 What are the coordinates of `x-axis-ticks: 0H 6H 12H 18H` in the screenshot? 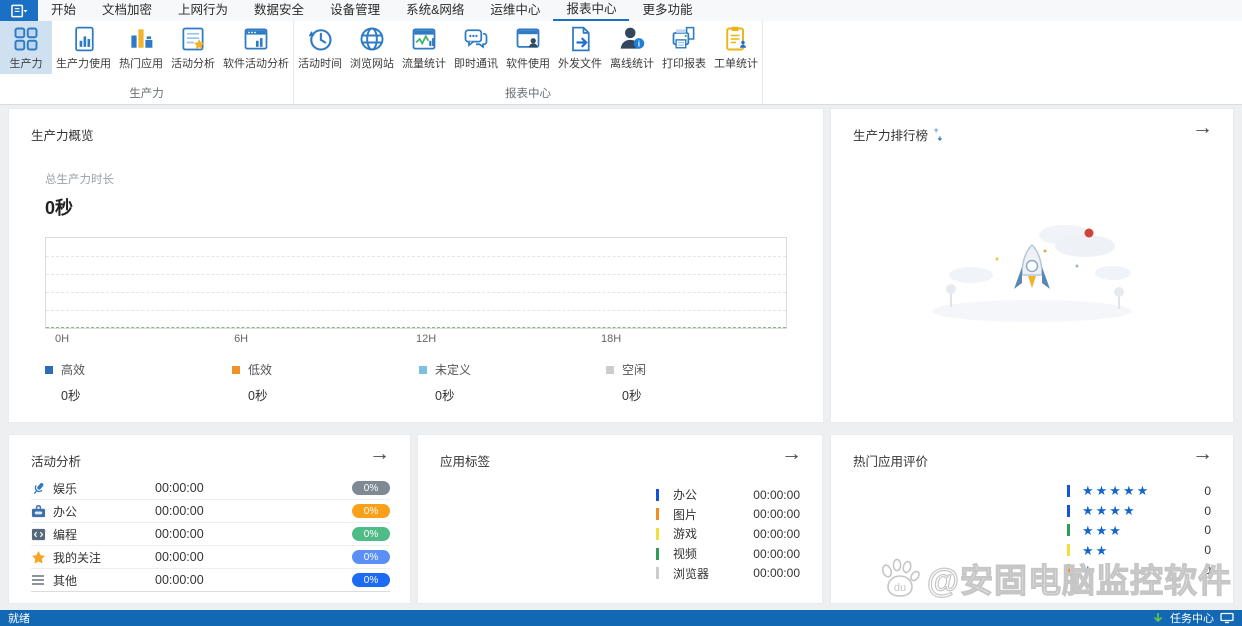 It's located at (415, 340).